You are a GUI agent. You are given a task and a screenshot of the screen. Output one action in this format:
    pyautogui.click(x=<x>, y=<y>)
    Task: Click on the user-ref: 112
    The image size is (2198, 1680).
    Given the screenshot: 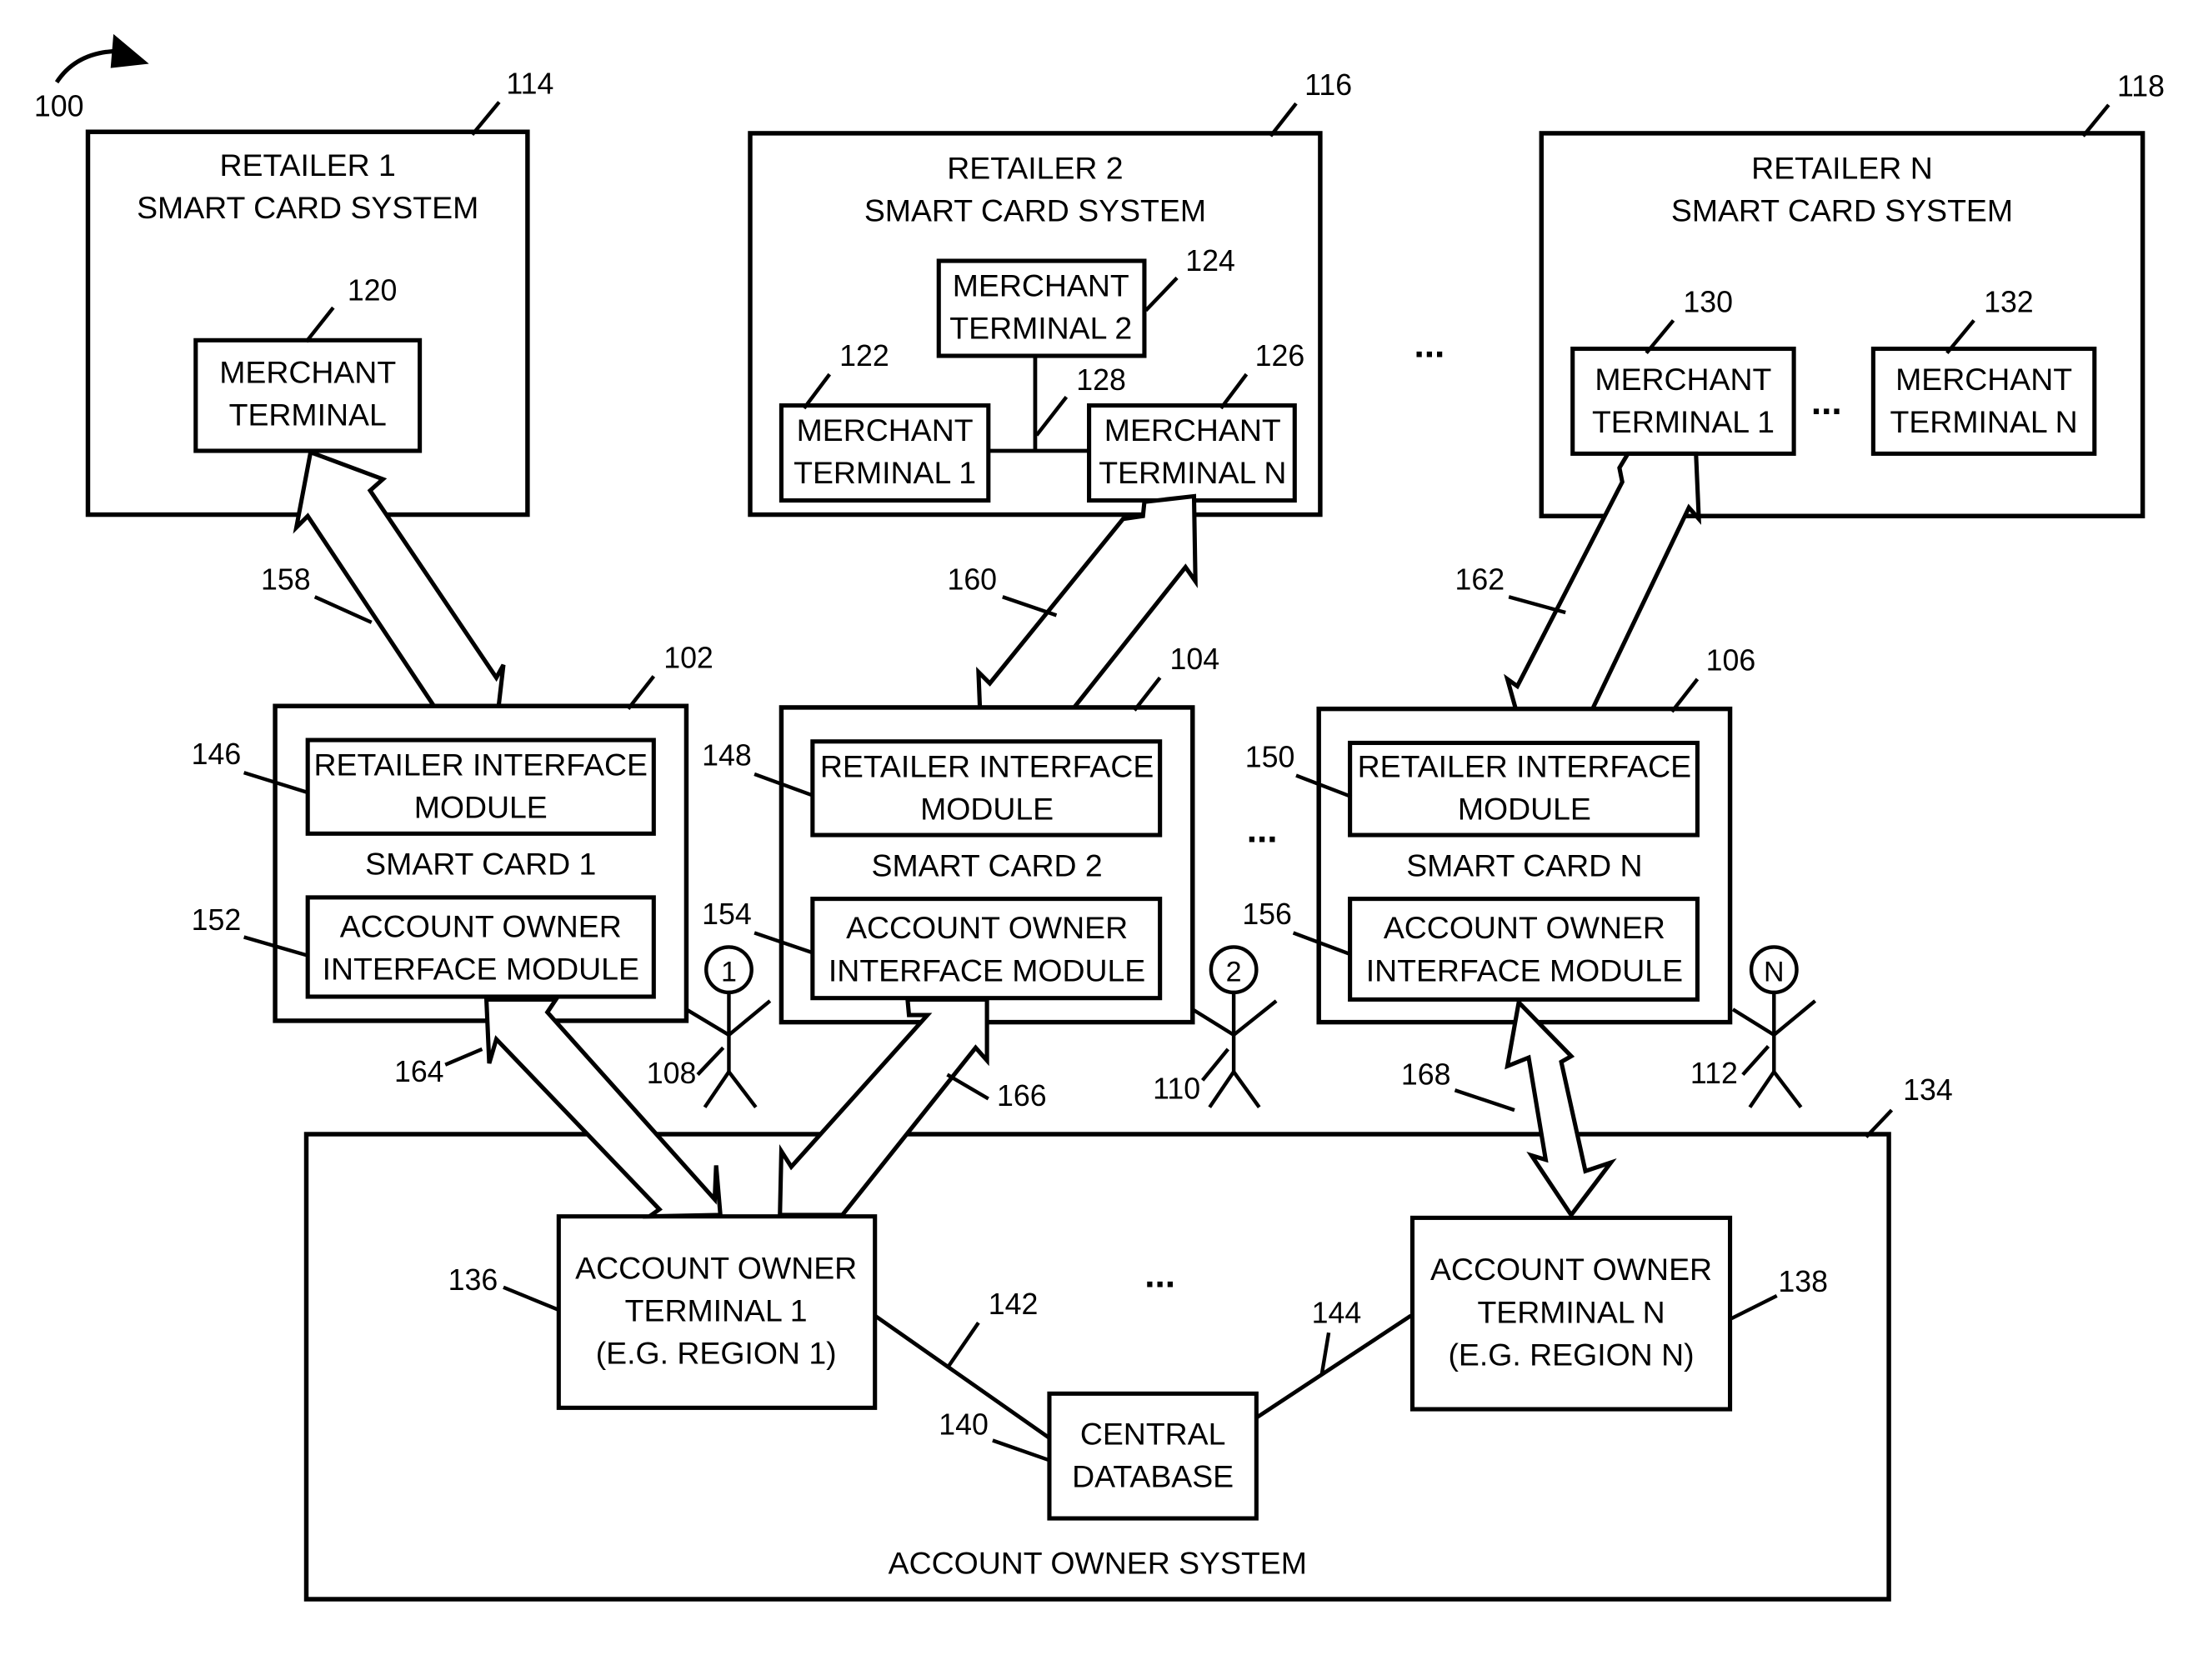 What is the action you would take?
    pyautogui.click(x=1714, y=1073)
    